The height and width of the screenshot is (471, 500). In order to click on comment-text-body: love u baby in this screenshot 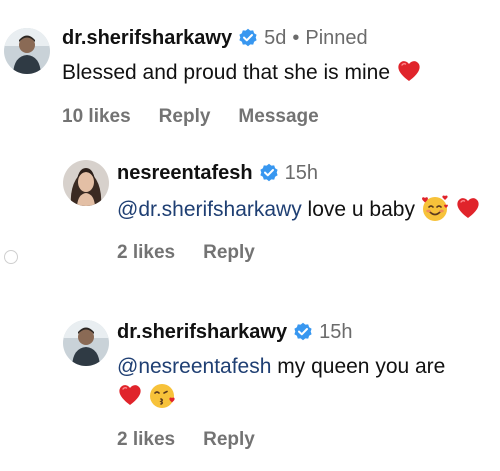, I will do `click(358, 209)`.